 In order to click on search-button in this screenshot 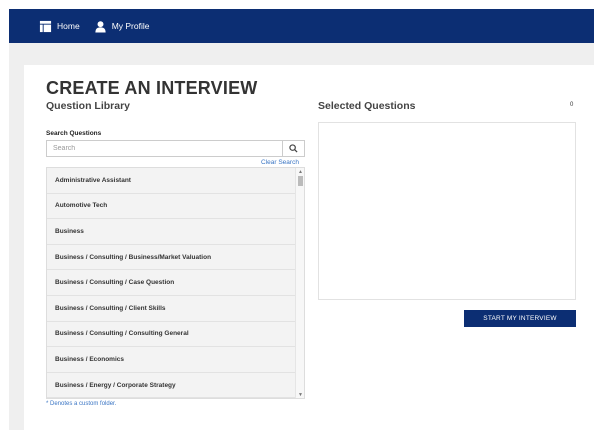, I will do `click(293, 148)`.